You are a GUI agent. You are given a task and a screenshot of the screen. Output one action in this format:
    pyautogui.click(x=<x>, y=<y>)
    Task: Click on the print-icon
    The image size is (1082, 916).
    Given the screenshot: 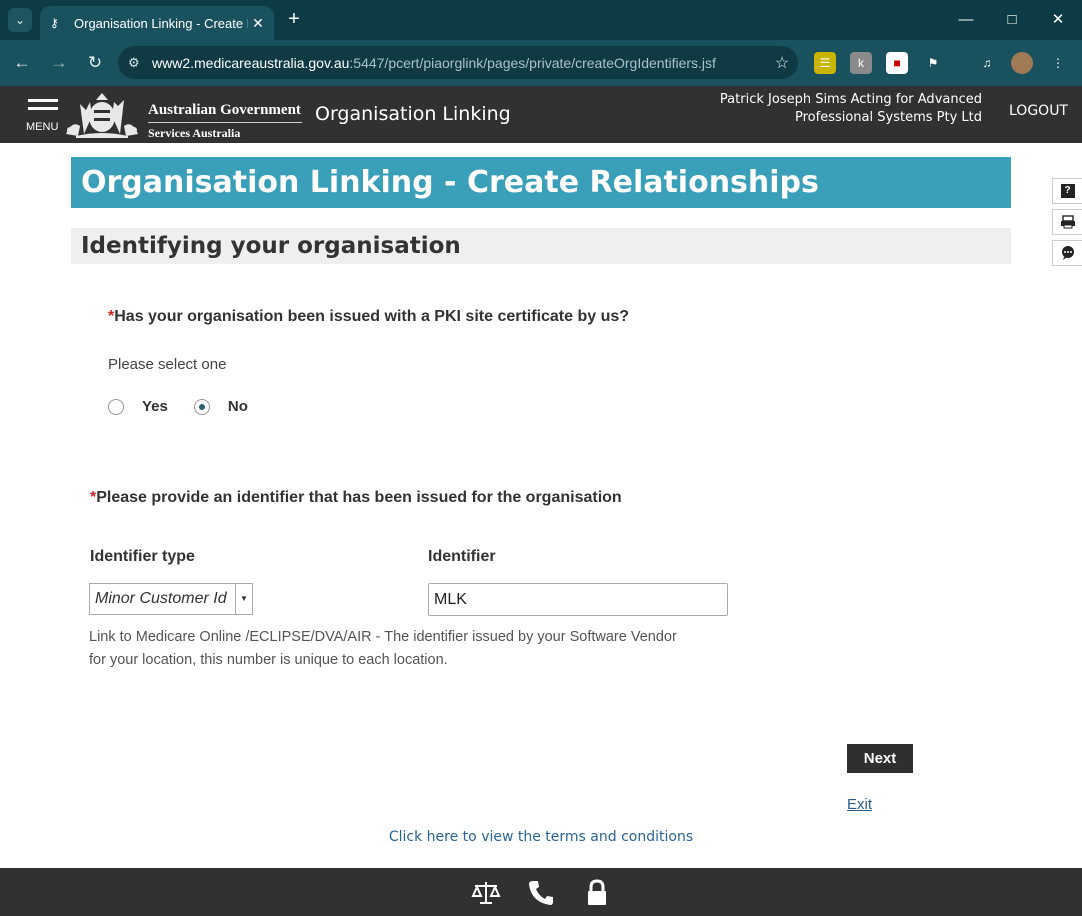 What is the action you would take?
    pyautogui.click(x=1067, y=222)
    